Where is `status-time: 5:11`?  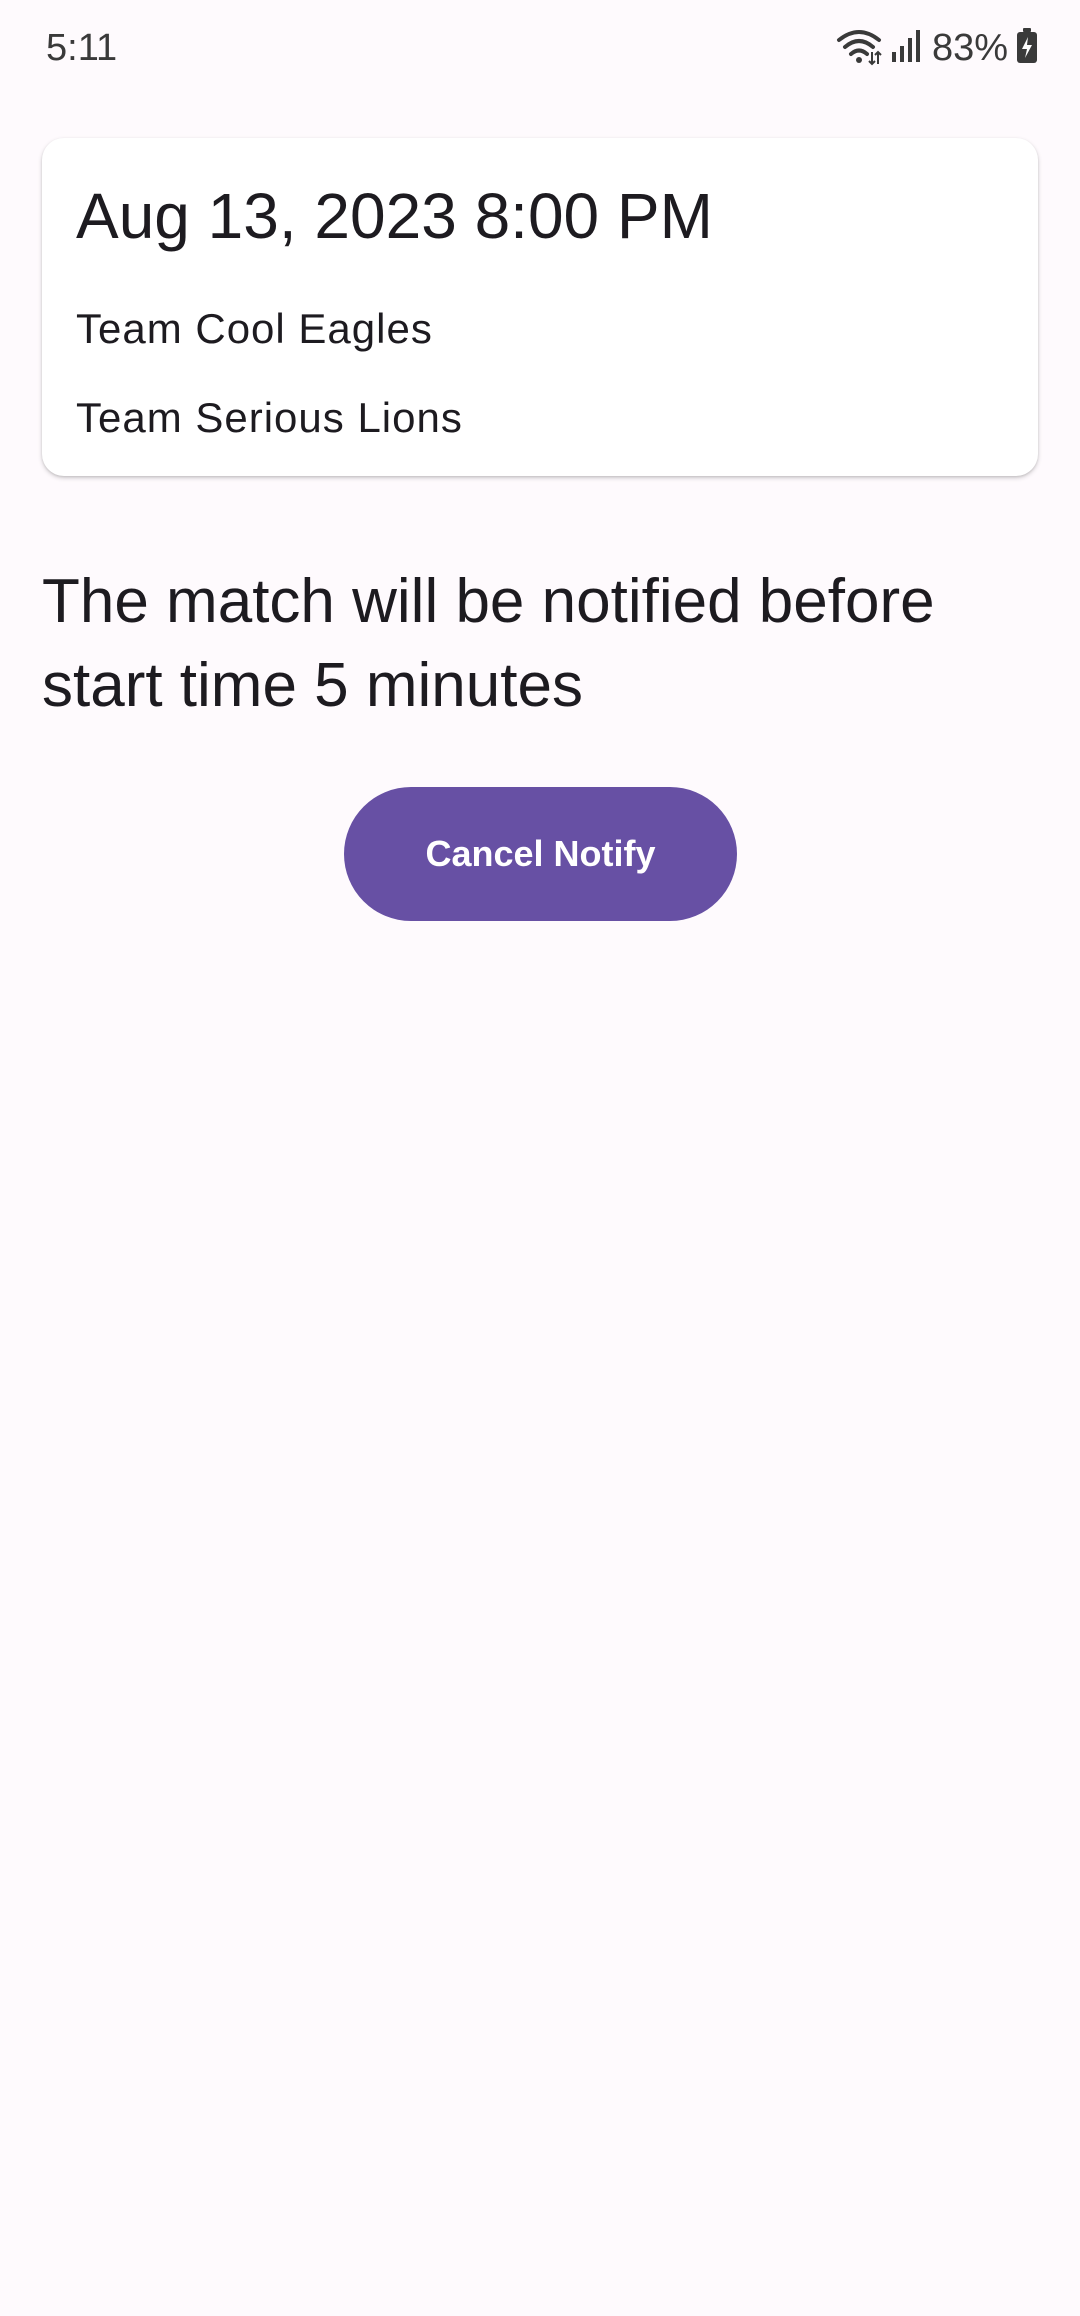
status-time: 5:11 is located at coordinates (82, 48).